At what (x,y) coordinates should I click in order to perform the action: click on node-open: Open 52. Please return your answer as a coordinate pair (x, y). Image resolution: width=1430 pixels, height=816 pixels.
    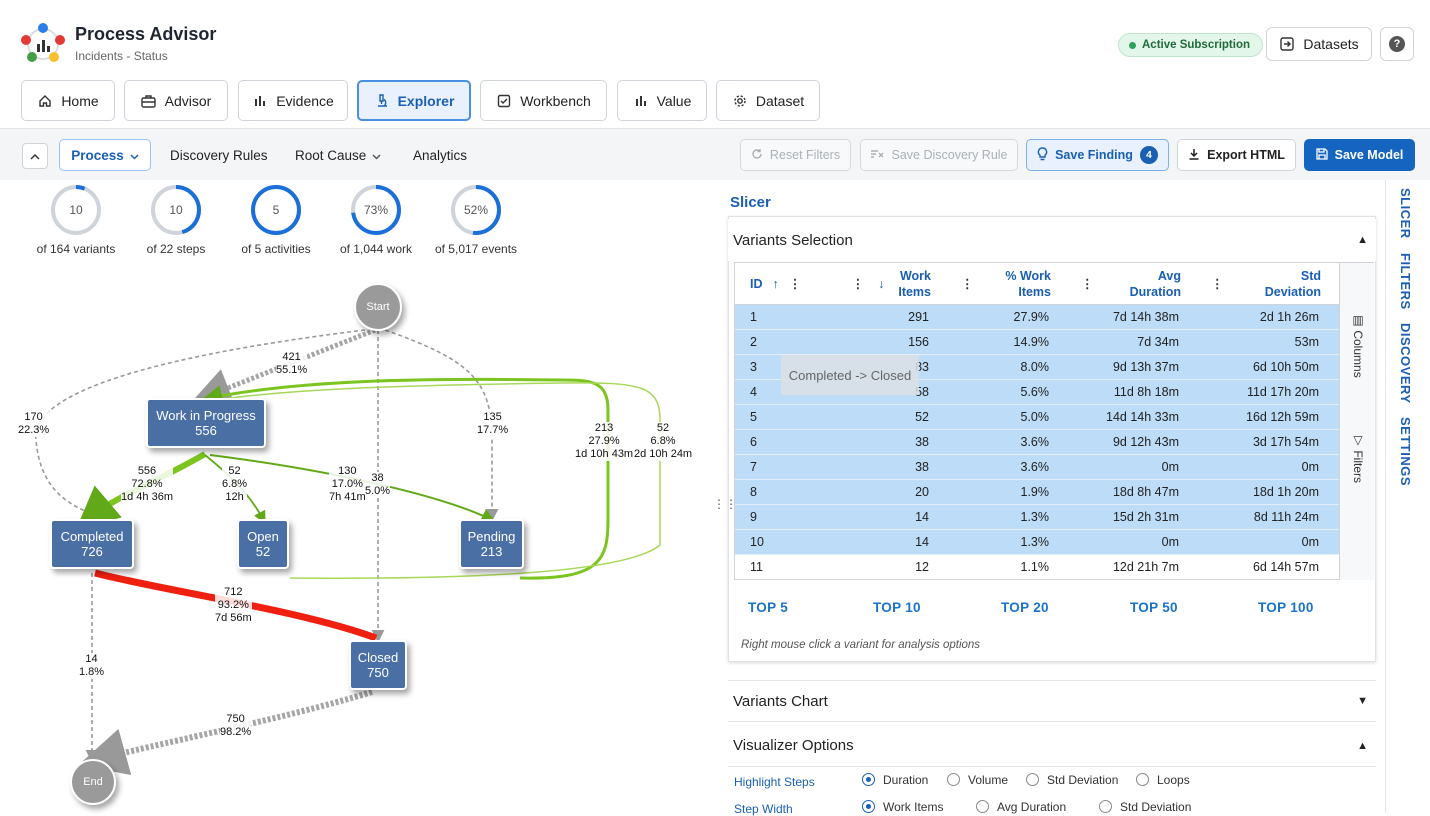
    Looking at the image, I should click on (263, 544).